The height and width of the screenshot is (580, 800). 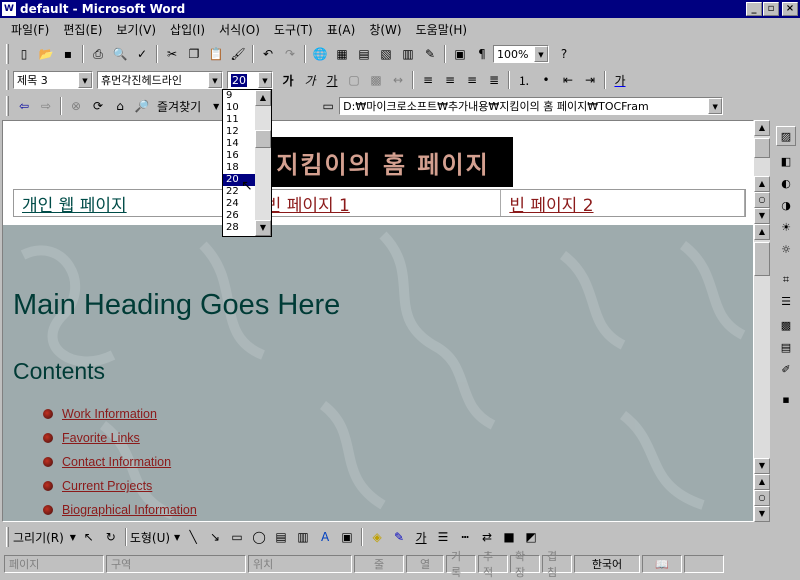 I want to click on menu-tools: 도구(T), so click(x=293, y=29).